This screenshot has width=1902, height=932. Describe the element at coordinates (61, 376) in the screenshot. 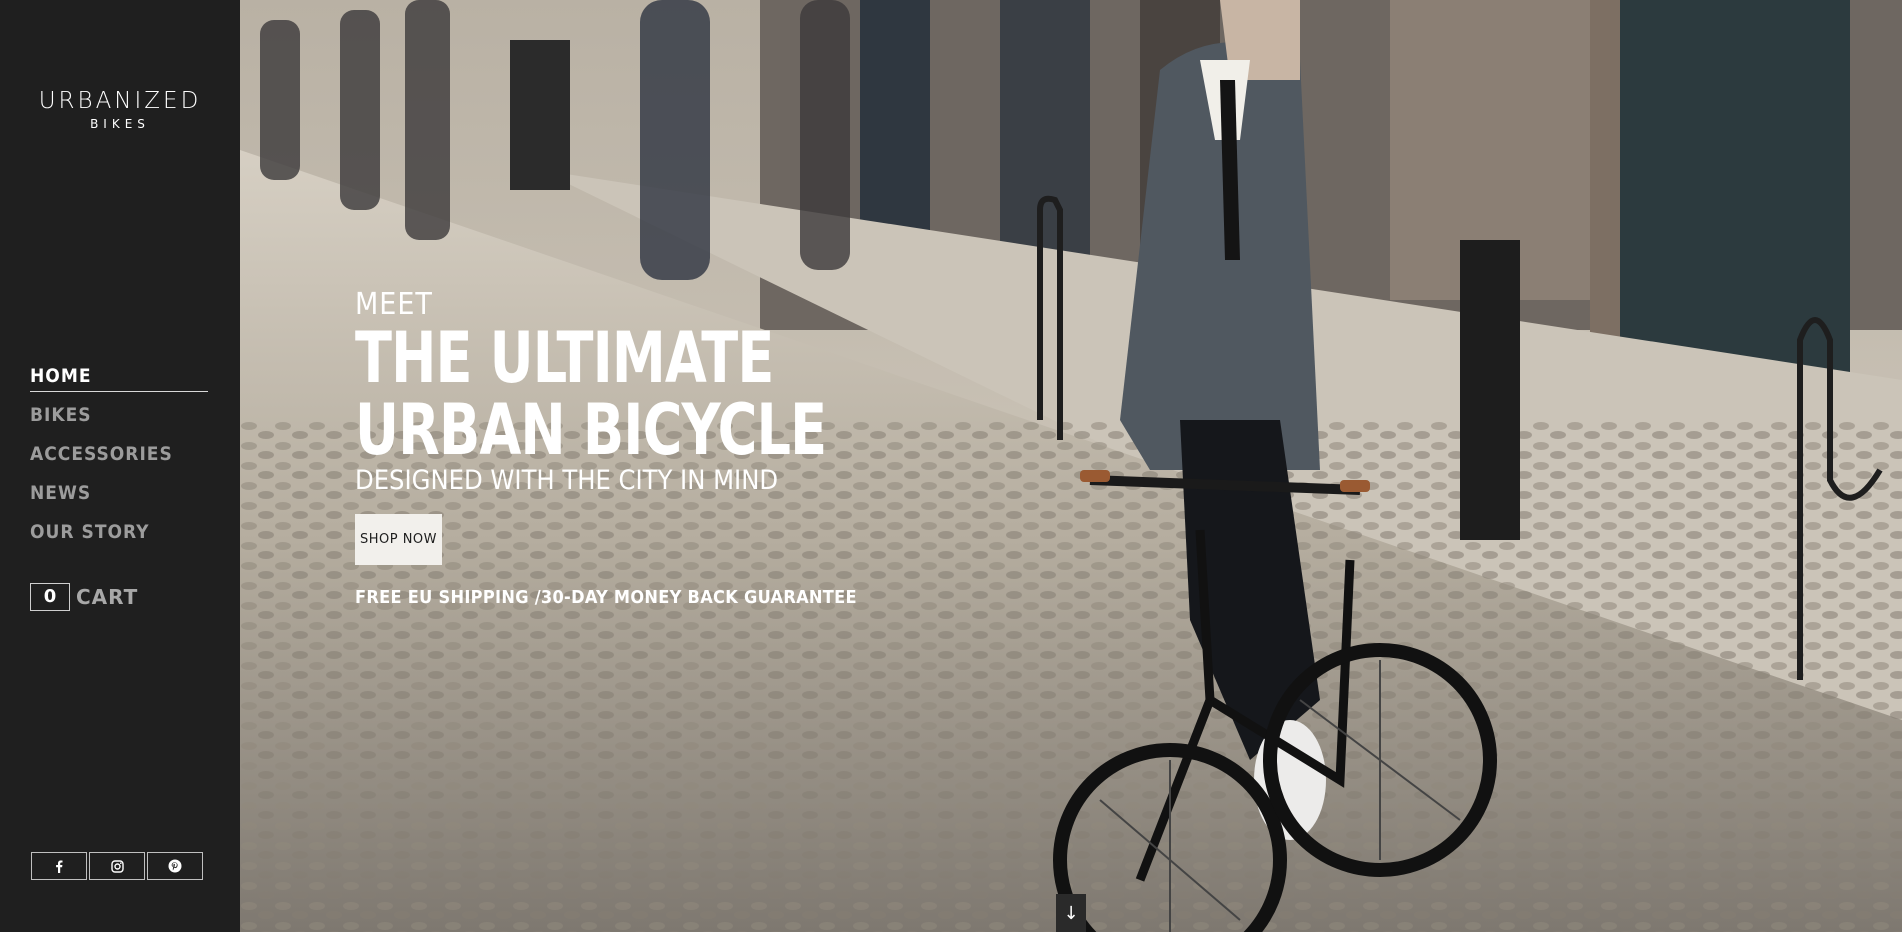

I see `nav-item-label: HOME` at that location.